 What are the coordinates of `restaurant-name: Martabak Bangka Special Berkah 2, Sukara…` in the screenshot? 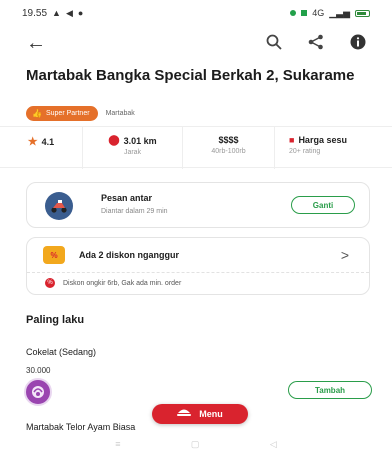 It's located at (190, 75).